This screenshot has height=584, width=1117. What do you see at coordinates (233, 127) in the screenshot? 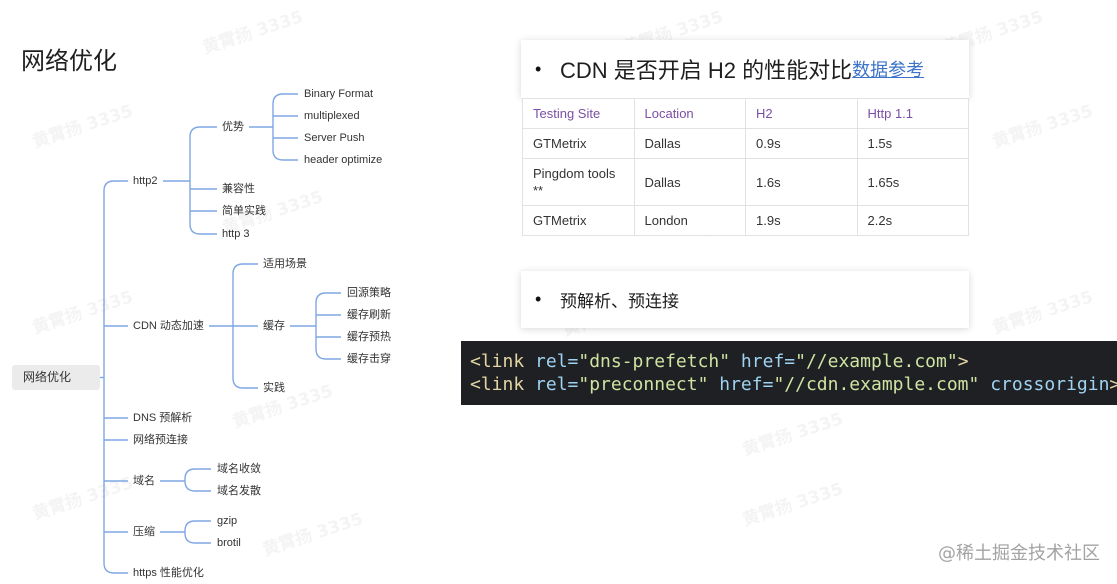
I see `mindmap-subtopic-label: 优势` at bounding box center [233, 127].